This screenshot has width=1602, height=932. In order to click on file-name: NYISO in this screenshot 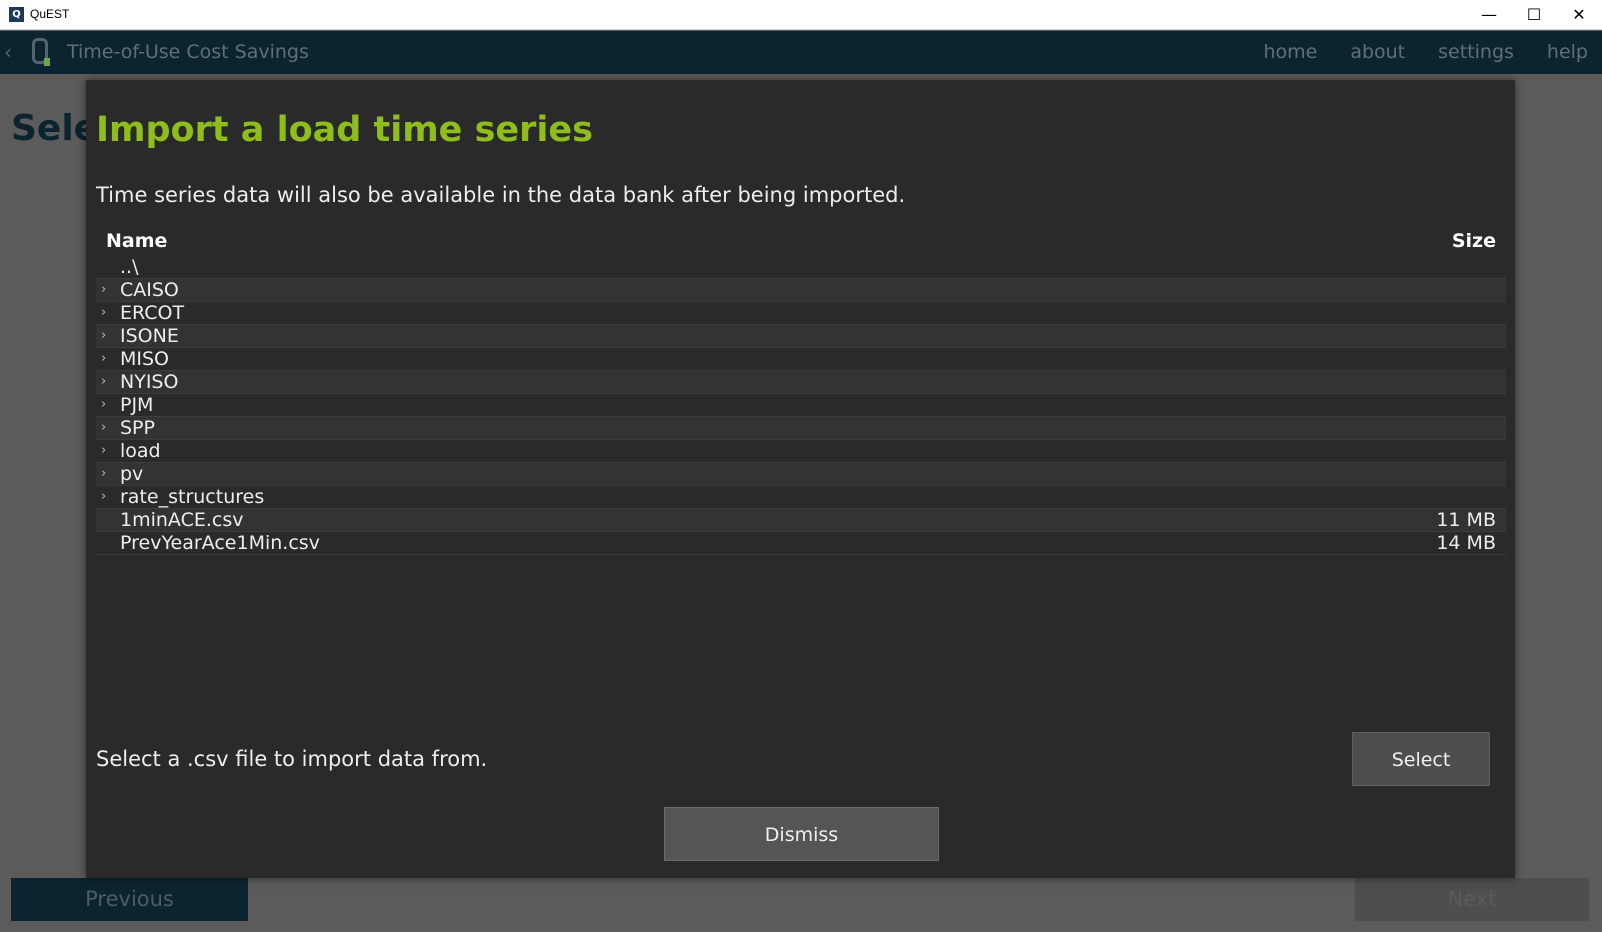, I will do `click(149, 382)`.